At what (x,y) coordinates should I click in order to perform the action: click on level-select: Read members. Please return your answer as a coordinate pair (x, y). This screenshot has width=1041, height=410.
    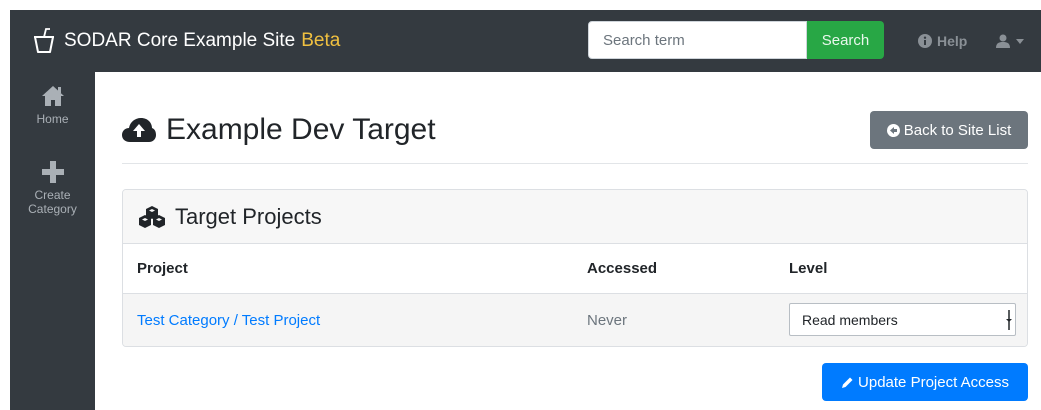
    Looking at the image, I should click on (902, 319).